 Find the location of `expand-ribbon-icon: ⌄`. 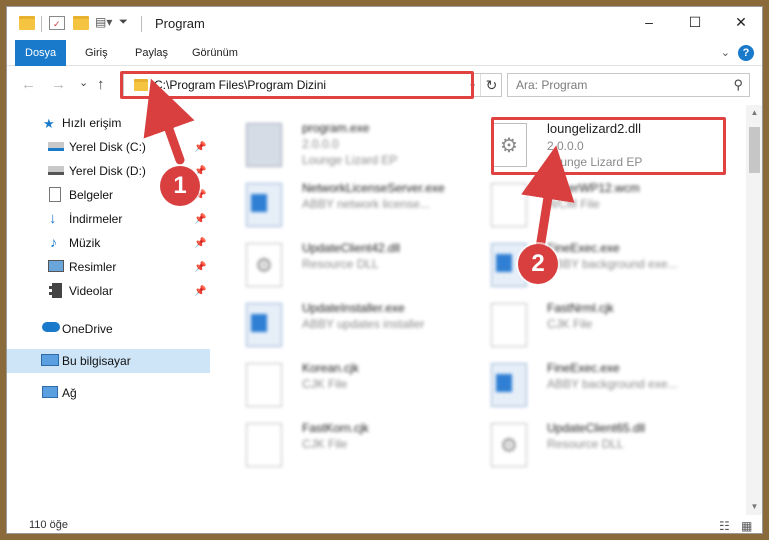

expand-ribbon-icon: ⌄ is located at coordinates (725, 52).